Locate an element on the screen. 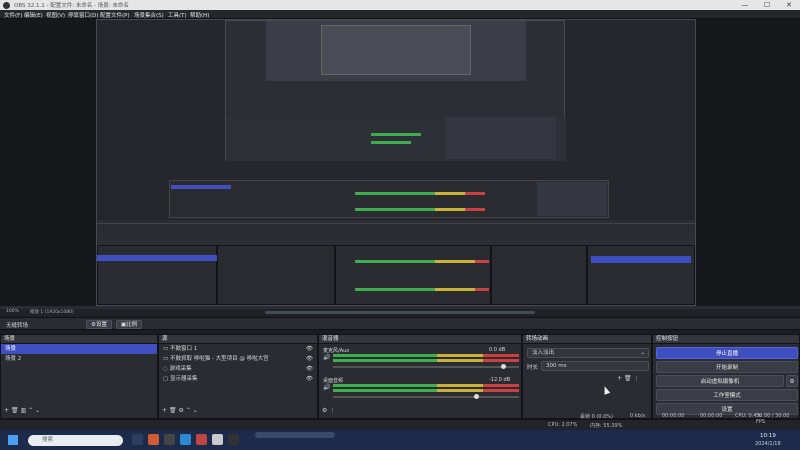 The height and width of the screenshot is (450, 800). filter-icon: ▥ is located at coordinates (24, 410).